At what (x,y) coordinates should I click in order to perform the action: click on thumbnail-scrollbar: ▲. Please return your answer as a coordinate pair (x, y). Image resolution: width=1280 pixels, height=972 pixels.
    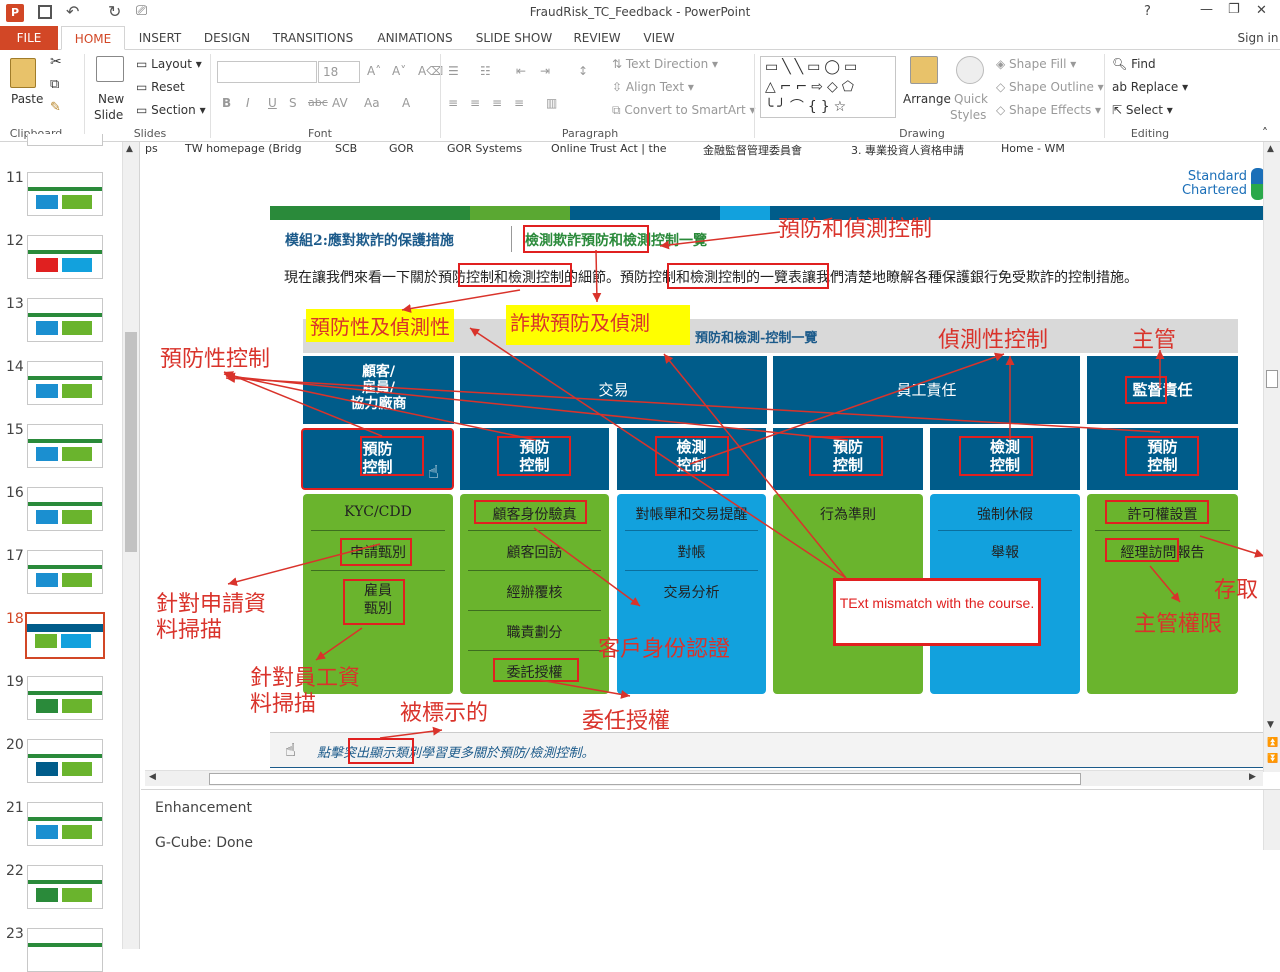
    Looking at the image, I should click on (130, 545).